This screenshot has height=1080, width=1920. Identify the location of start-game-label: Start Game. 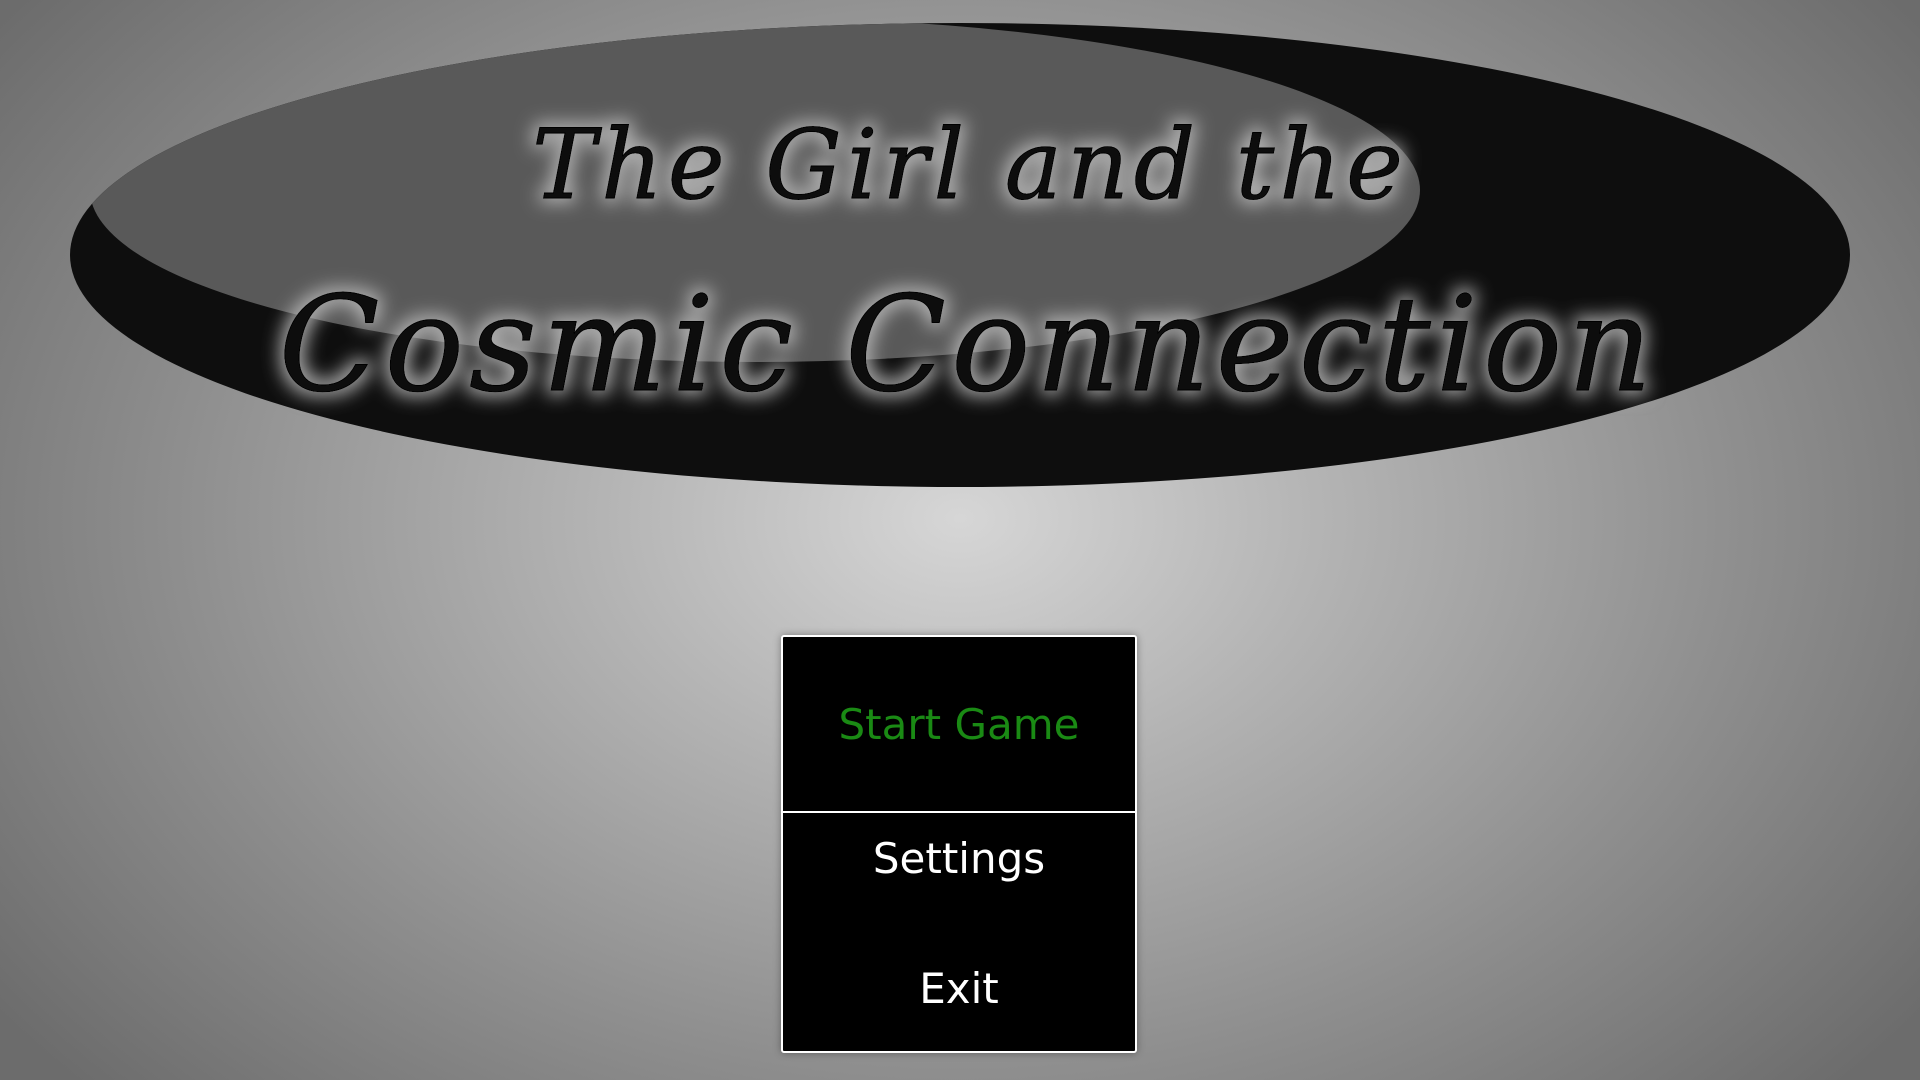
(959, 724).